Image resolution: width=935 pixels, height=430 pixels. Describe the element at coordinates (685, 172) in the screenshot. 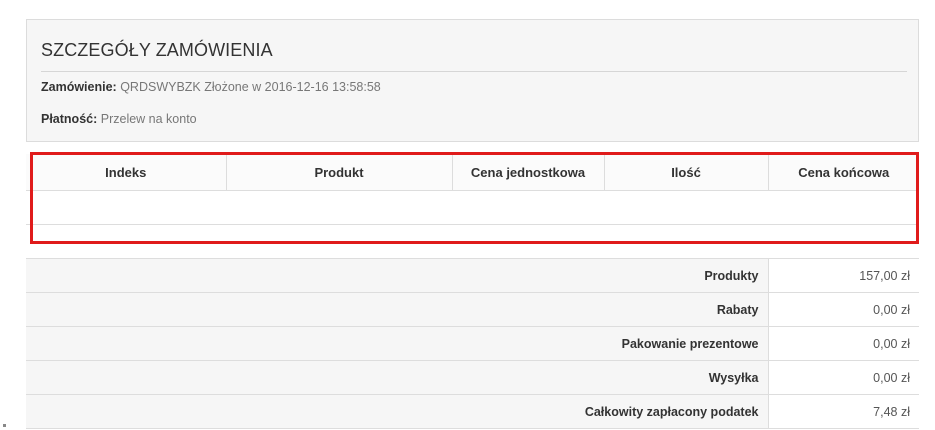

I see `column-header-quantity: Ilość` at that location.